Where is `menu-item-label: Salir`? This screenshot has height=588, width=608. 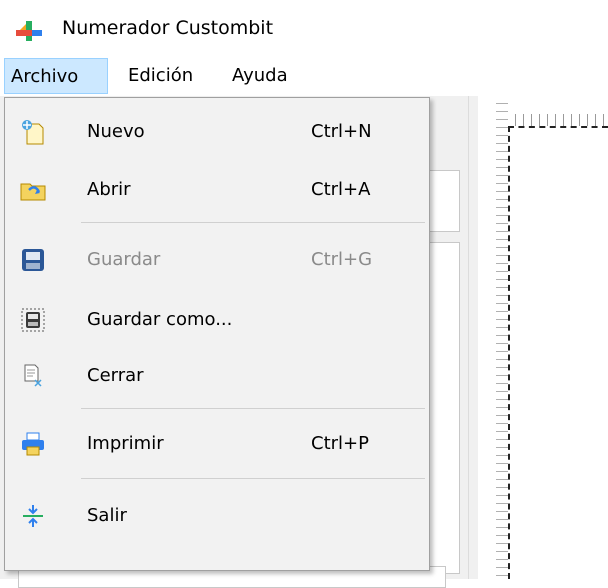
menu-item-label: Salir is located at coordinates (107, 515).